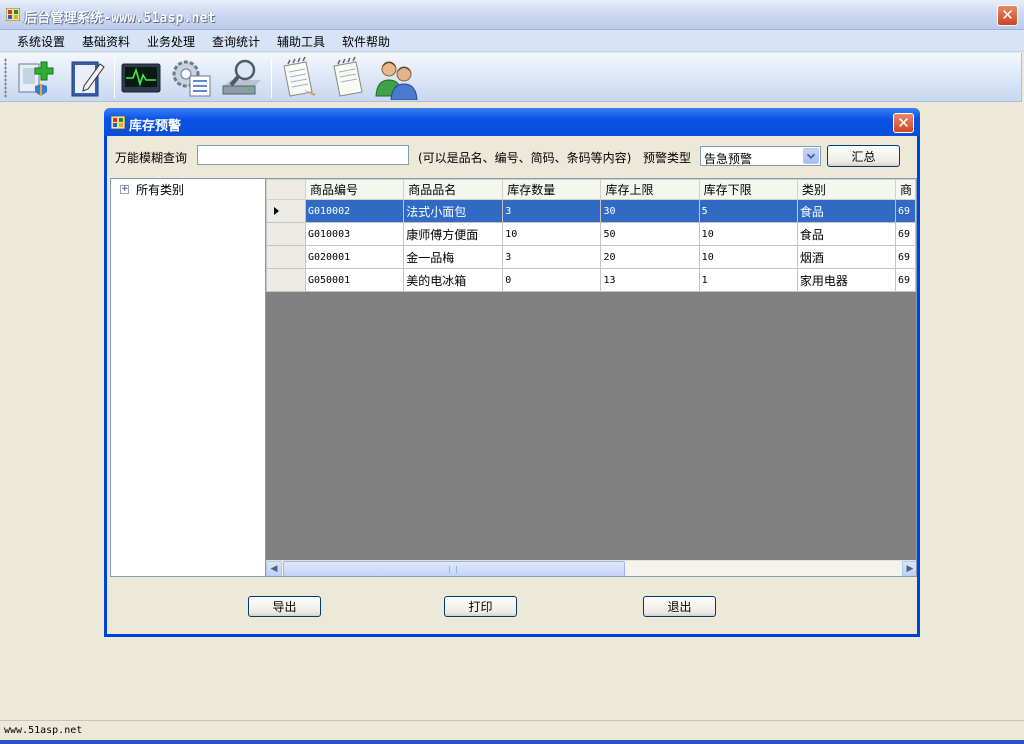 This screenshot has height=744, width=1024. What do you see at coordinates (141, 78) in the screenshot?
I see `monitor-icon` at bounding box center [141, 78].